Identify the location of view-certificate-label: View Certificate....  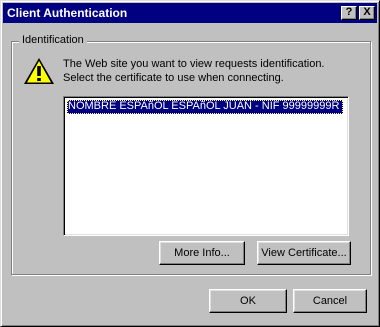
(304, 253).